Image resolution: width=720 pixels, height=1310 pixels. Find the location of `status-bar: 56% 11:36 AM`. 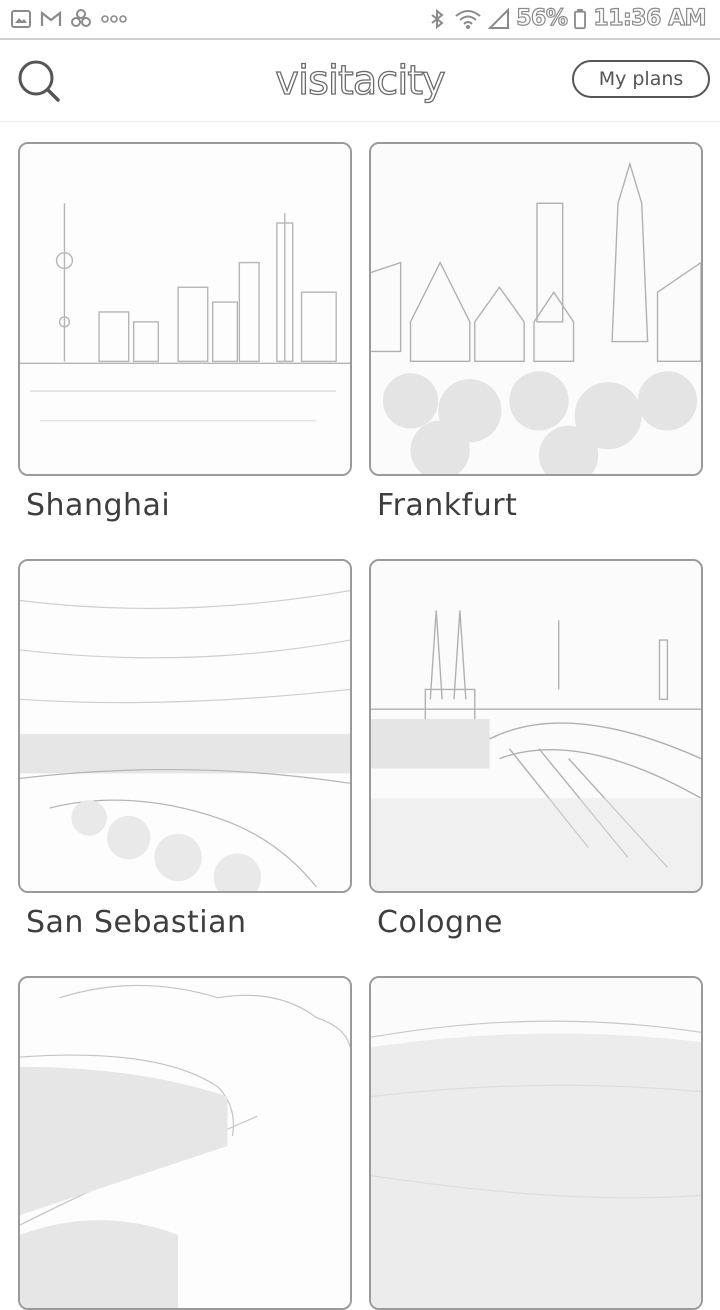

status-bar: 56% 11:36 AM is located at coordinates (360, 20).